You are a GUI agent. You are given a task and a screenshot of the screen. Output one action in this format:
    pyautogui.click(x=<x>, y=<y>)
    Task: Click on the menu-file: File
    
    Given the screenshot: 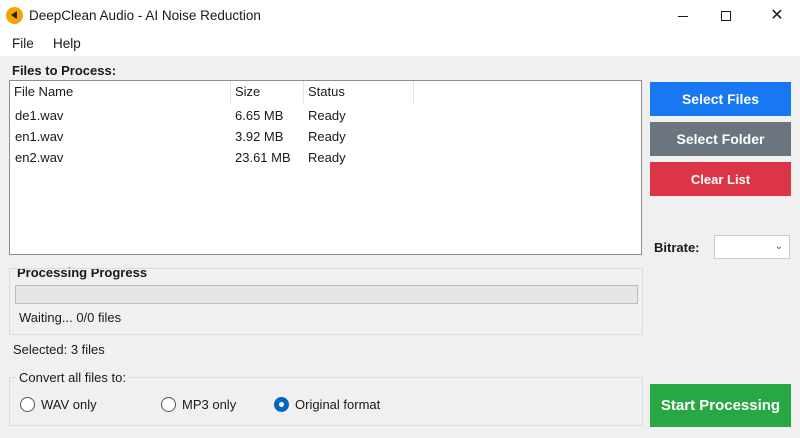 What is the action you would take?
    pyautogui.click(x=23, y=43)
    